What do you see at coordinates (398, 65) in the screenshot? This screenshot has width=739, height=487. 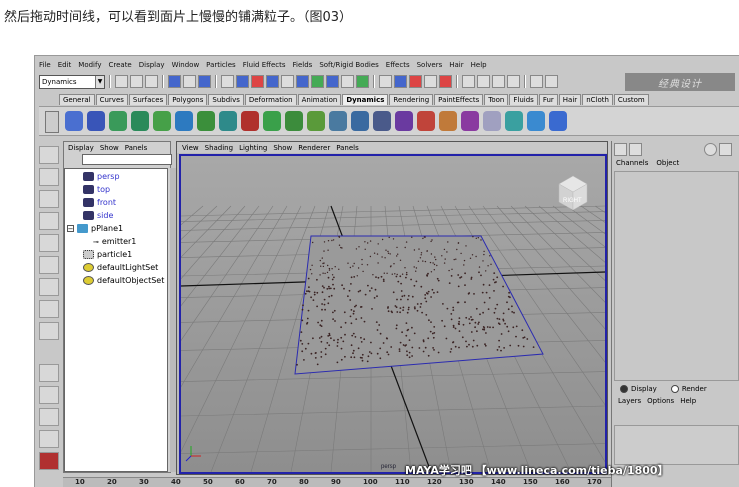 I see `menu-effects: Effects` at bounding box center [398, 65].